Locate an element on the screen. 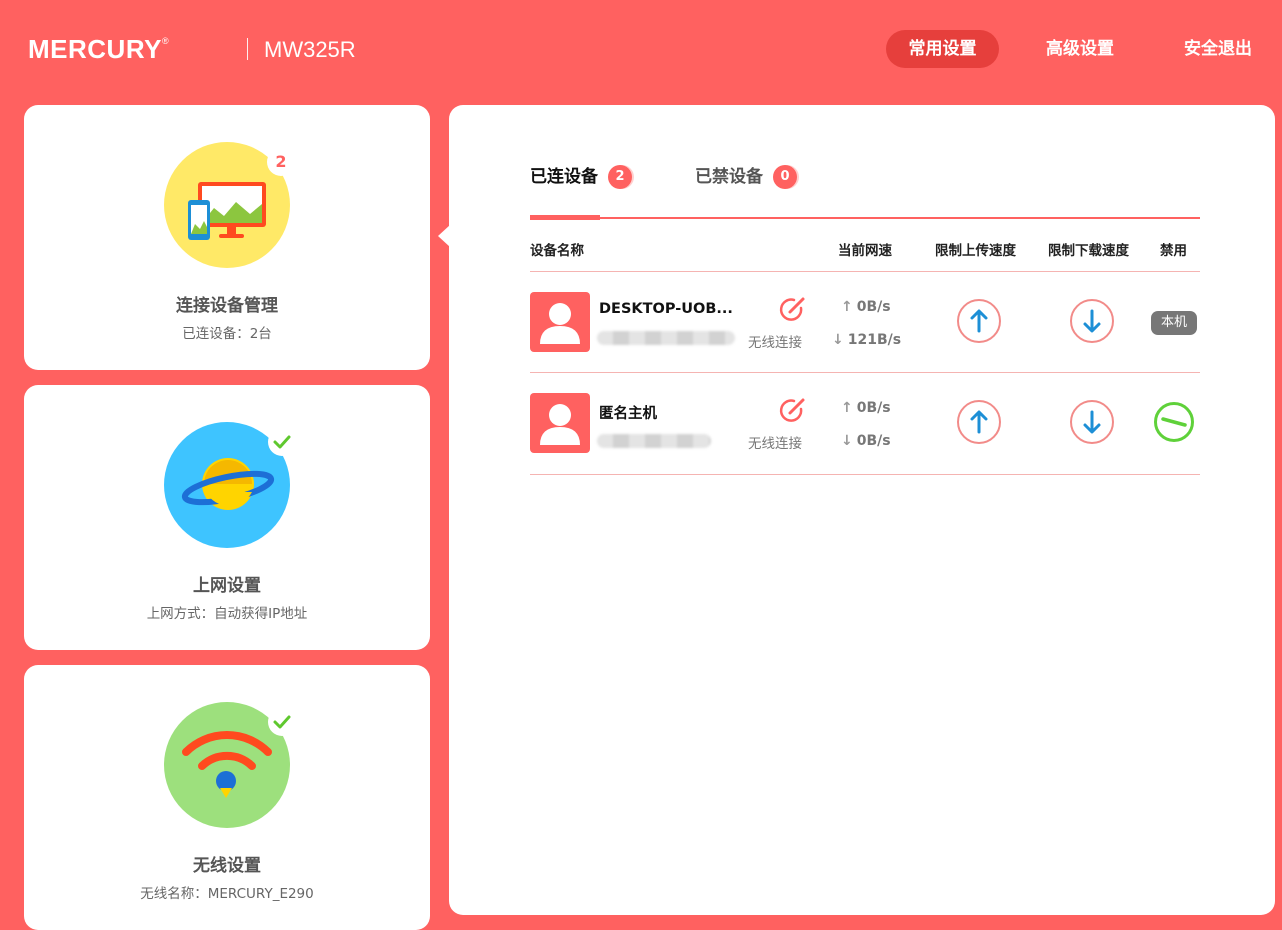  block-device-button is located at coordinates (1174, 422).